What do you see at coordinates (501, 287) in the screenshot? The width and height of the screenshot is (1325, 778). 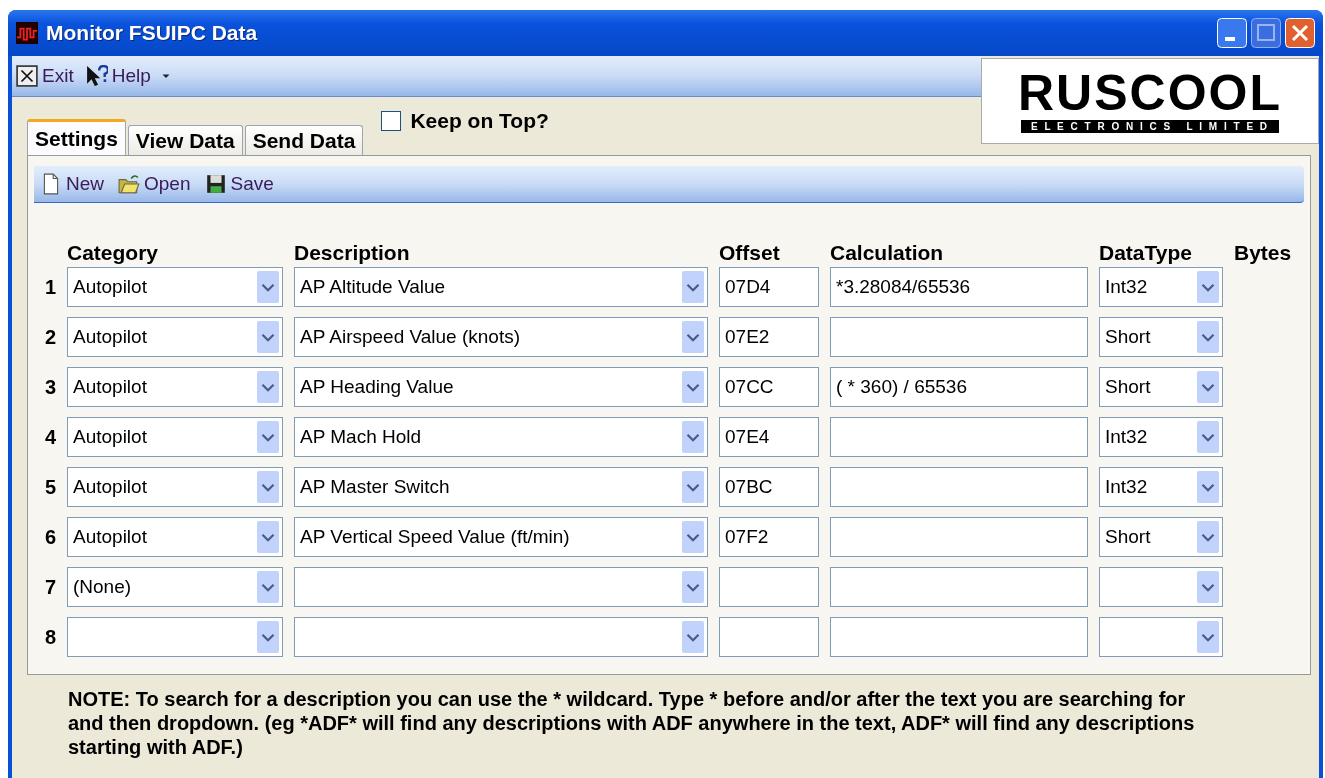 I see `dropdown-field: AP Altitude Value` at bounding box center [501, 287].